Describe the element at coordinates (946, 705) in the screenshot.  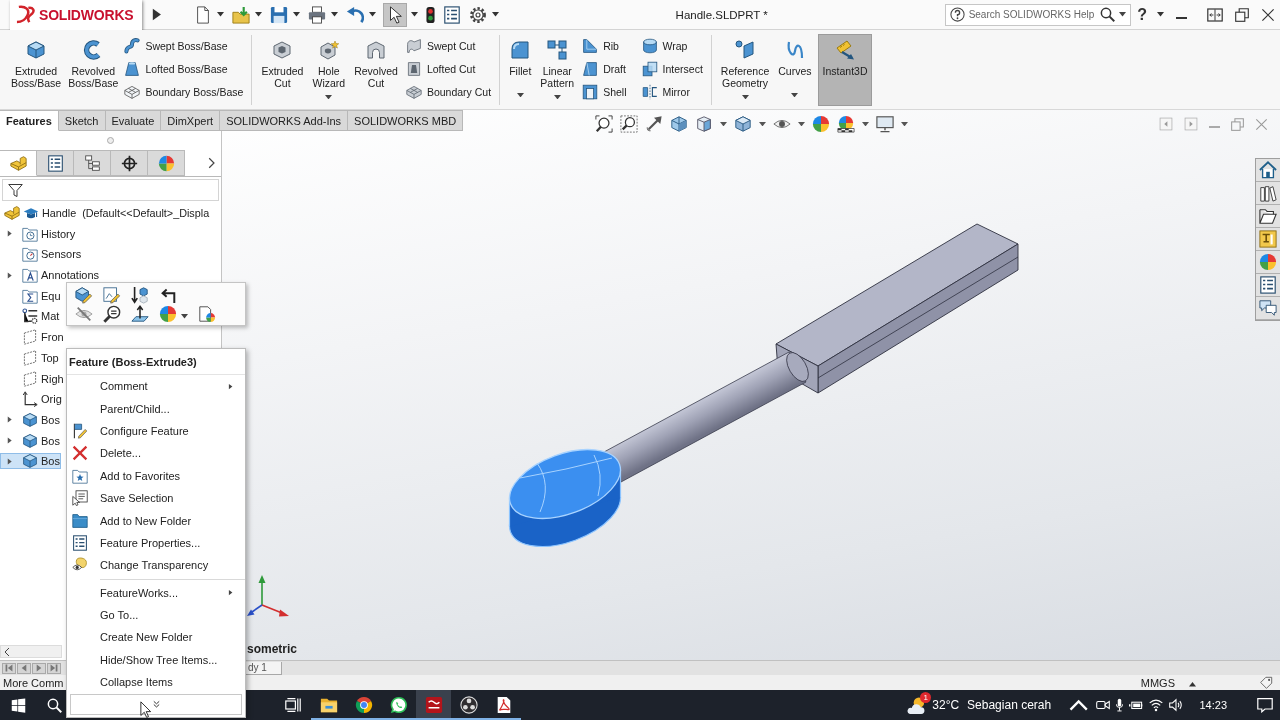
I see `temperature-text: 32°C` at that location.